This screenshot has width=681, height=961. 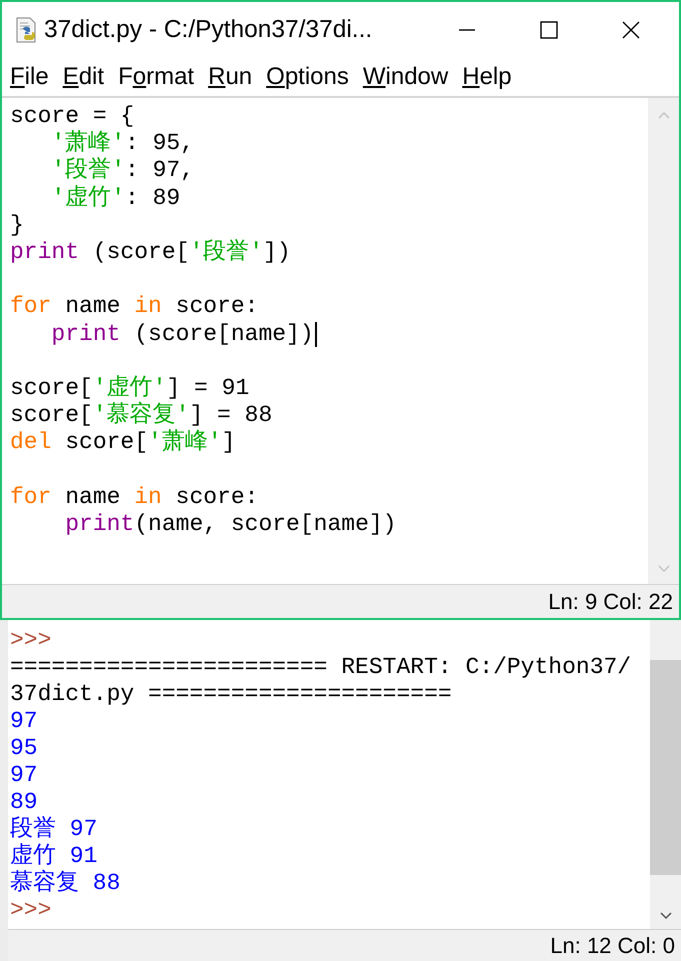 I want to click on menu-item: Edit, so click(x=83, y=77).